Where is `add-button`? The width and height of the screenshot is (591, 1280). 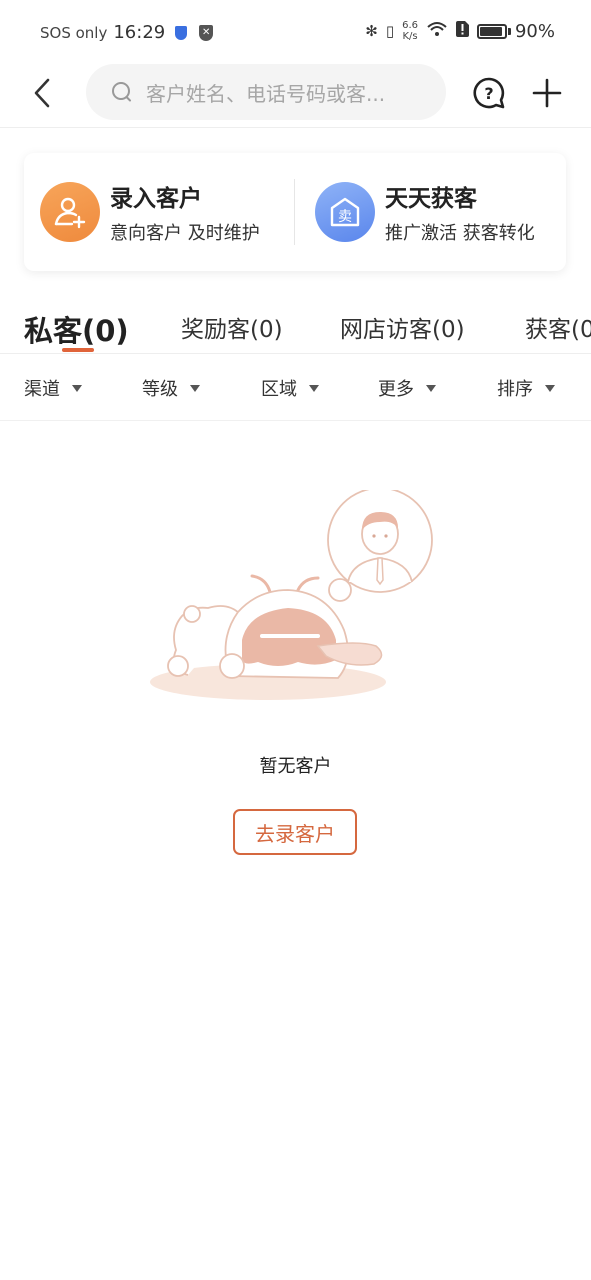 add-button is located at coordinates (547, 93).